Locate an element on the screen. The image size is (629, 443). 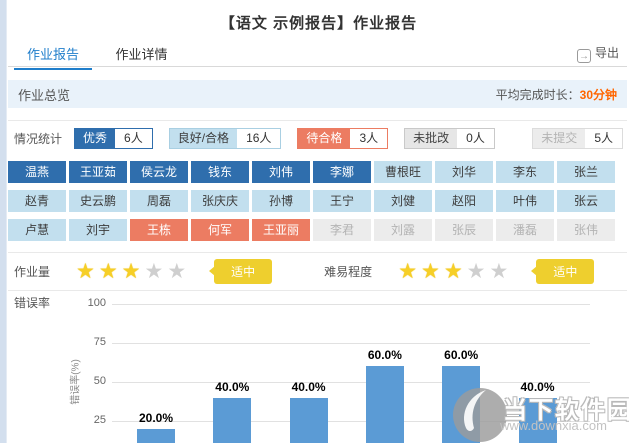
student-cell-good: 刘健 is located at coordinates (403, 201).